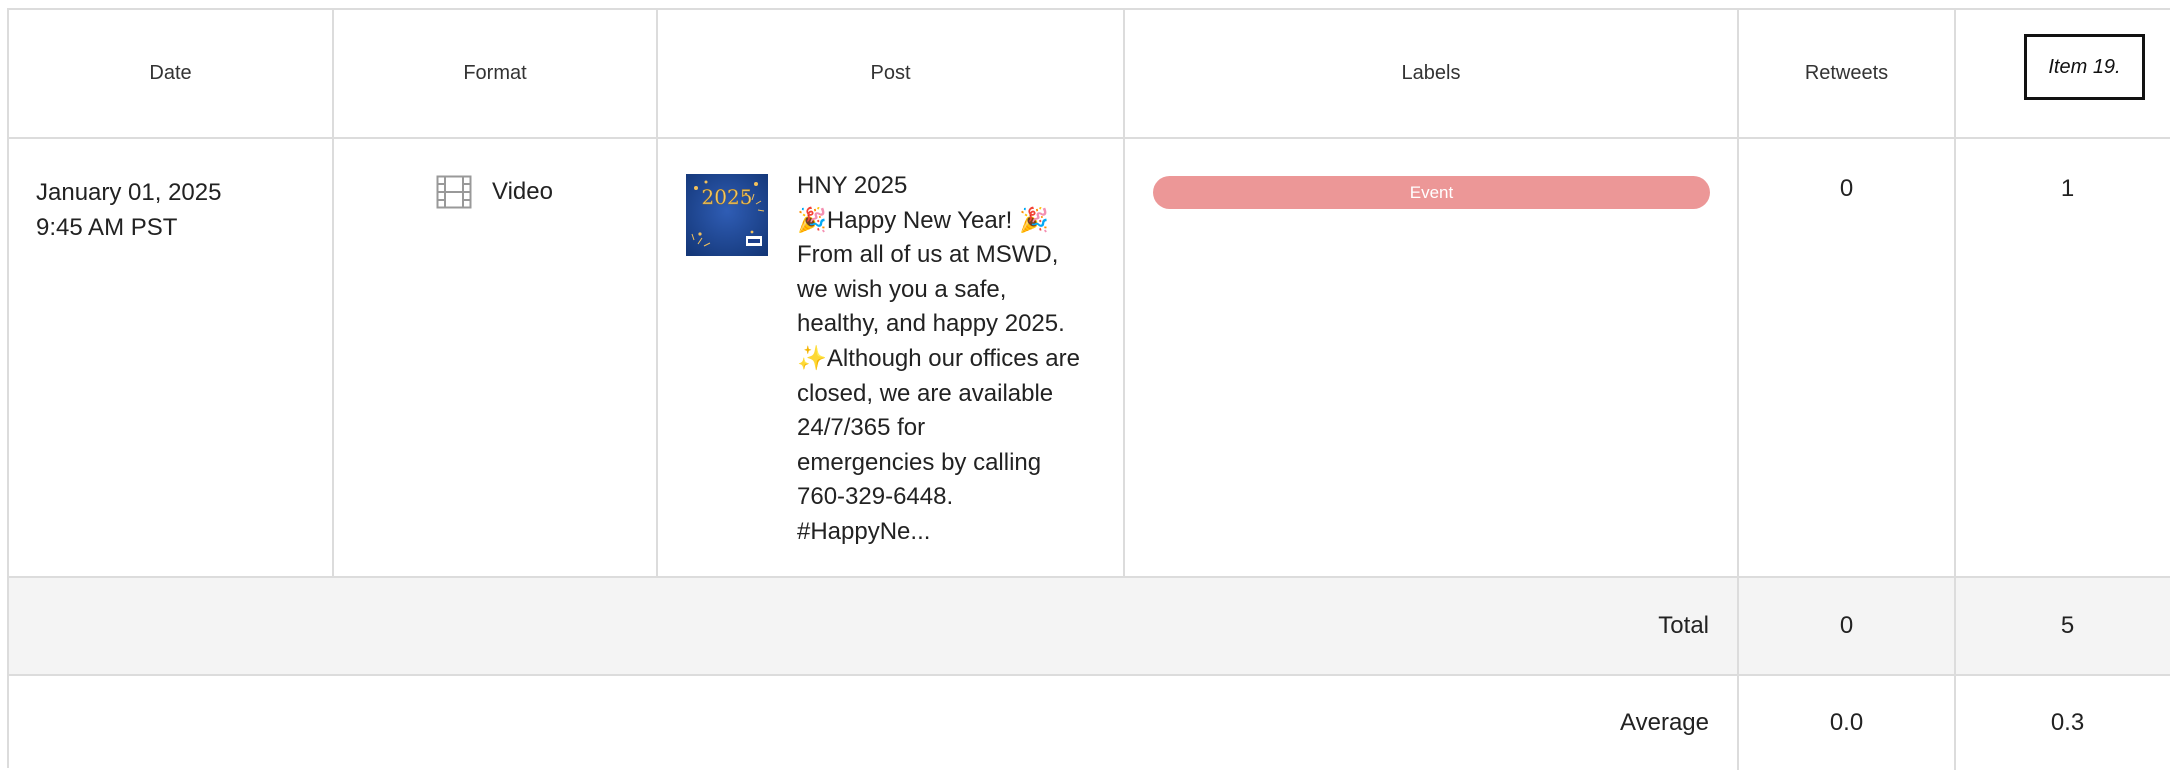 Image resolution: width=2170 pixels, height=770 pixels. Describe the element at coordinates (128, 210) in the screenshot. I see `post-date: January 01, 2025 9:45 AM PST` at that location.